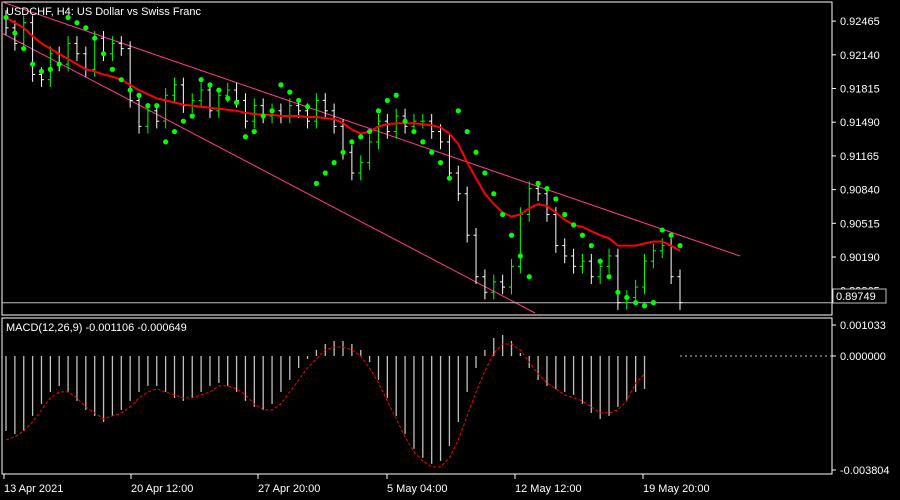 Image resolution: width=900 pixels, height=500 pixels. I want to click on chart-title: USDCHF, H4: US Dollar vs Swiss Franc, so click(103, 12).